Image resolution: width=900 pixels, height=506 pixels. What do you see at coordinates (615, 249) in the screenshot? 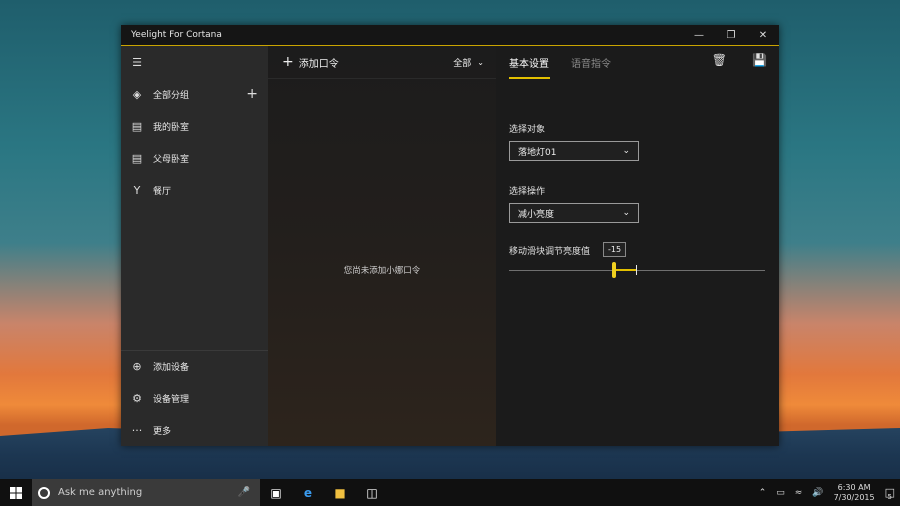
I see `slider-value-tooltip: -15` at bounding box center [615, 249].